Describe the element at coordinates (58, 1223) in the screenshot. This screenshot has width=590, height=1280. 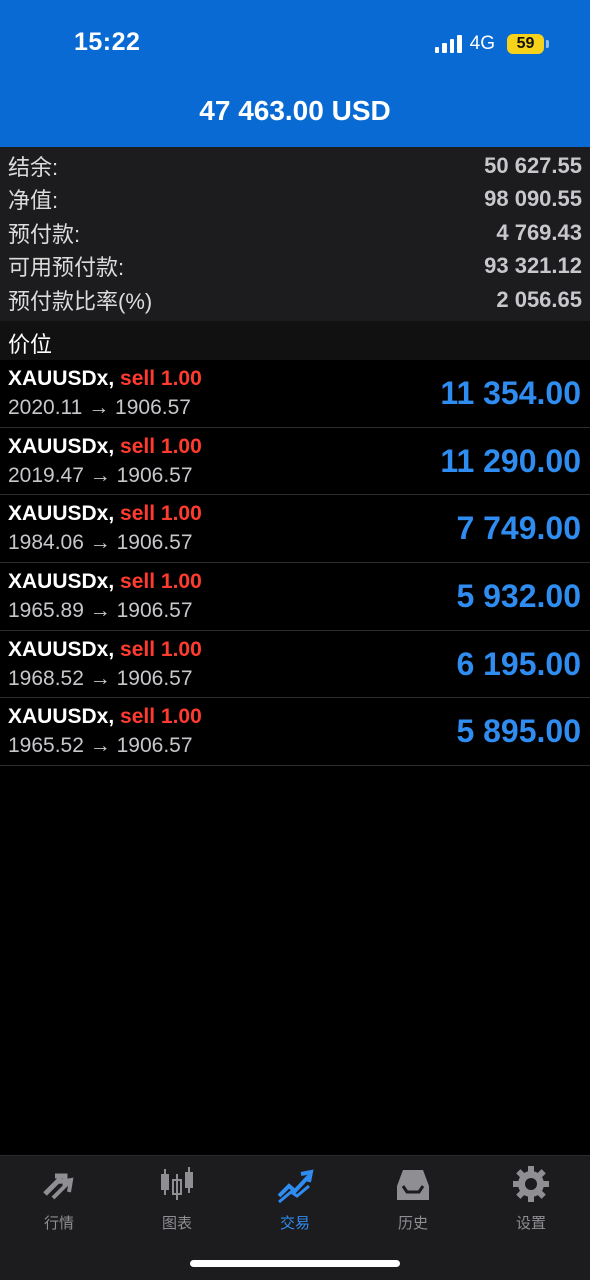
I see `tab-label: 行情` at that location.